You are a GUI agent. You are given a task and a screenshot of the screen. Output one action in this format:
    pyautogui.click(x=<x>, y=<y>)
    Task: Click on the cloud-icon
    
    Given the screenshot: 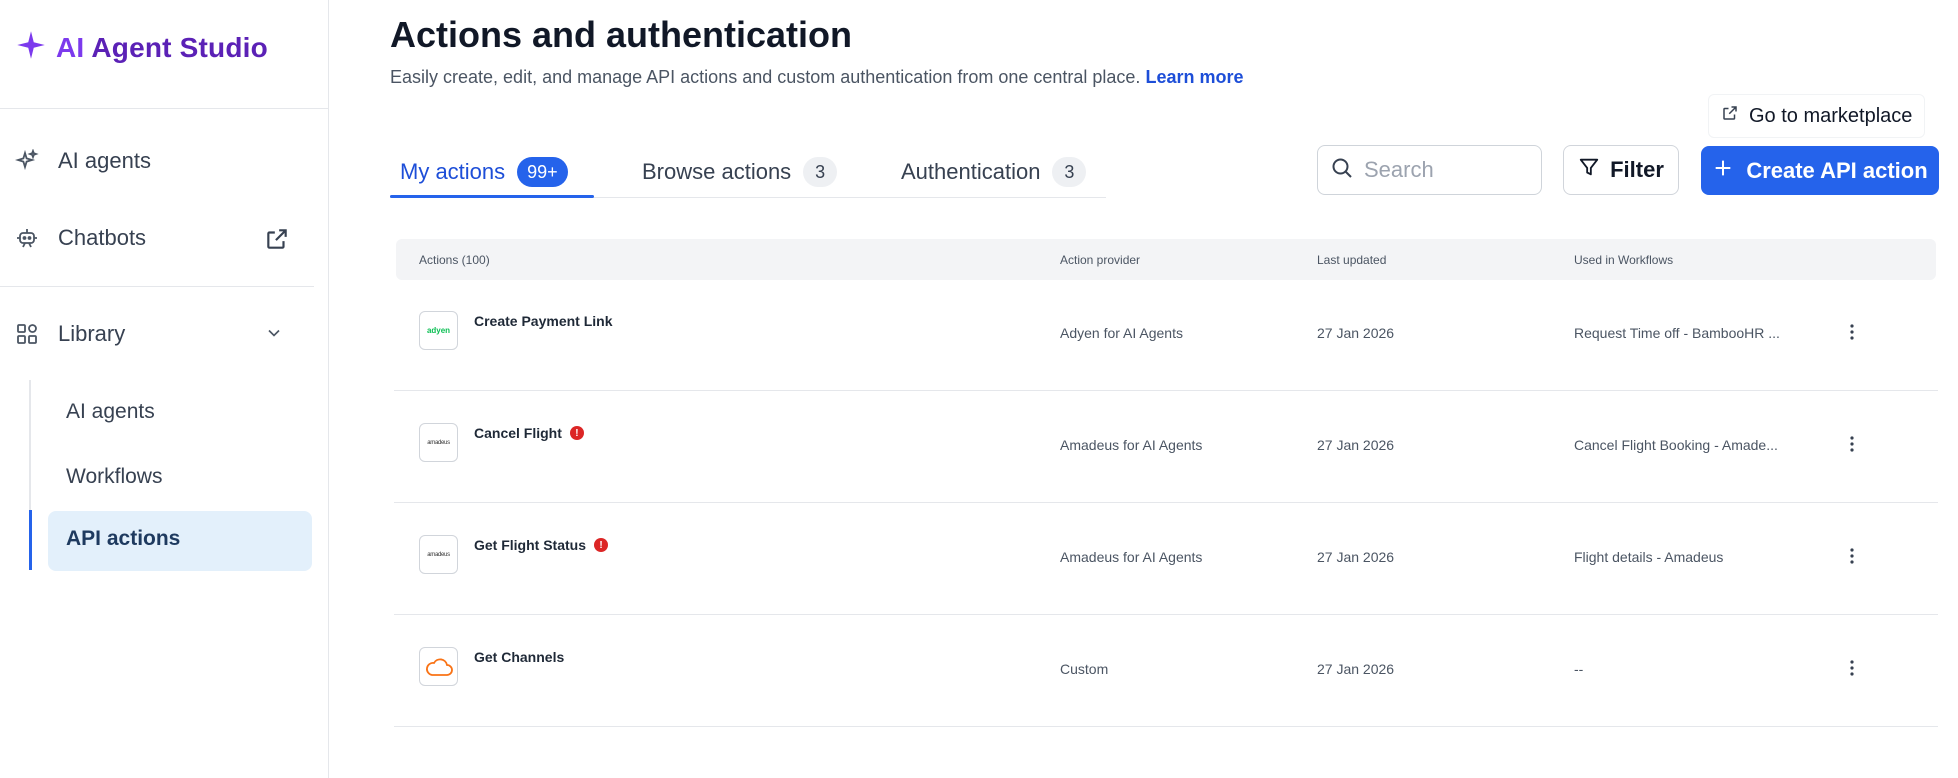 What is the action you would take?
    pyautogui.click(x=438, y=666)
    